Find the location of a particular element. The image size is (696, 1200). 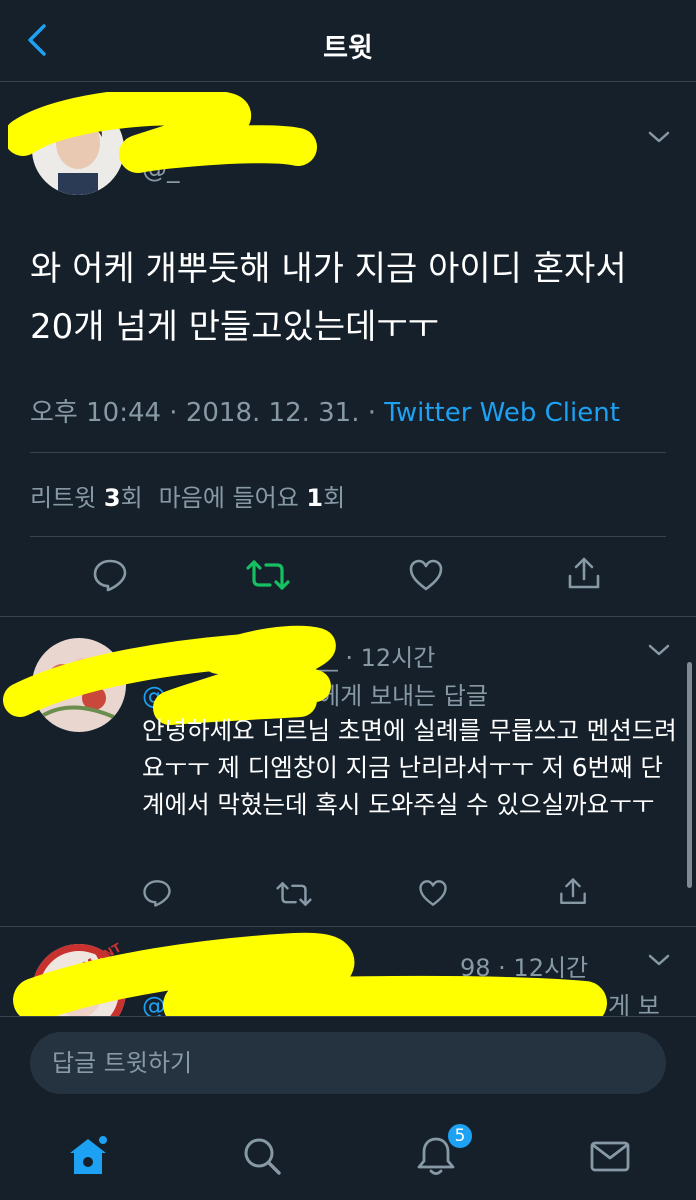

like-unit: 회 is located at coordinates (334, 498).